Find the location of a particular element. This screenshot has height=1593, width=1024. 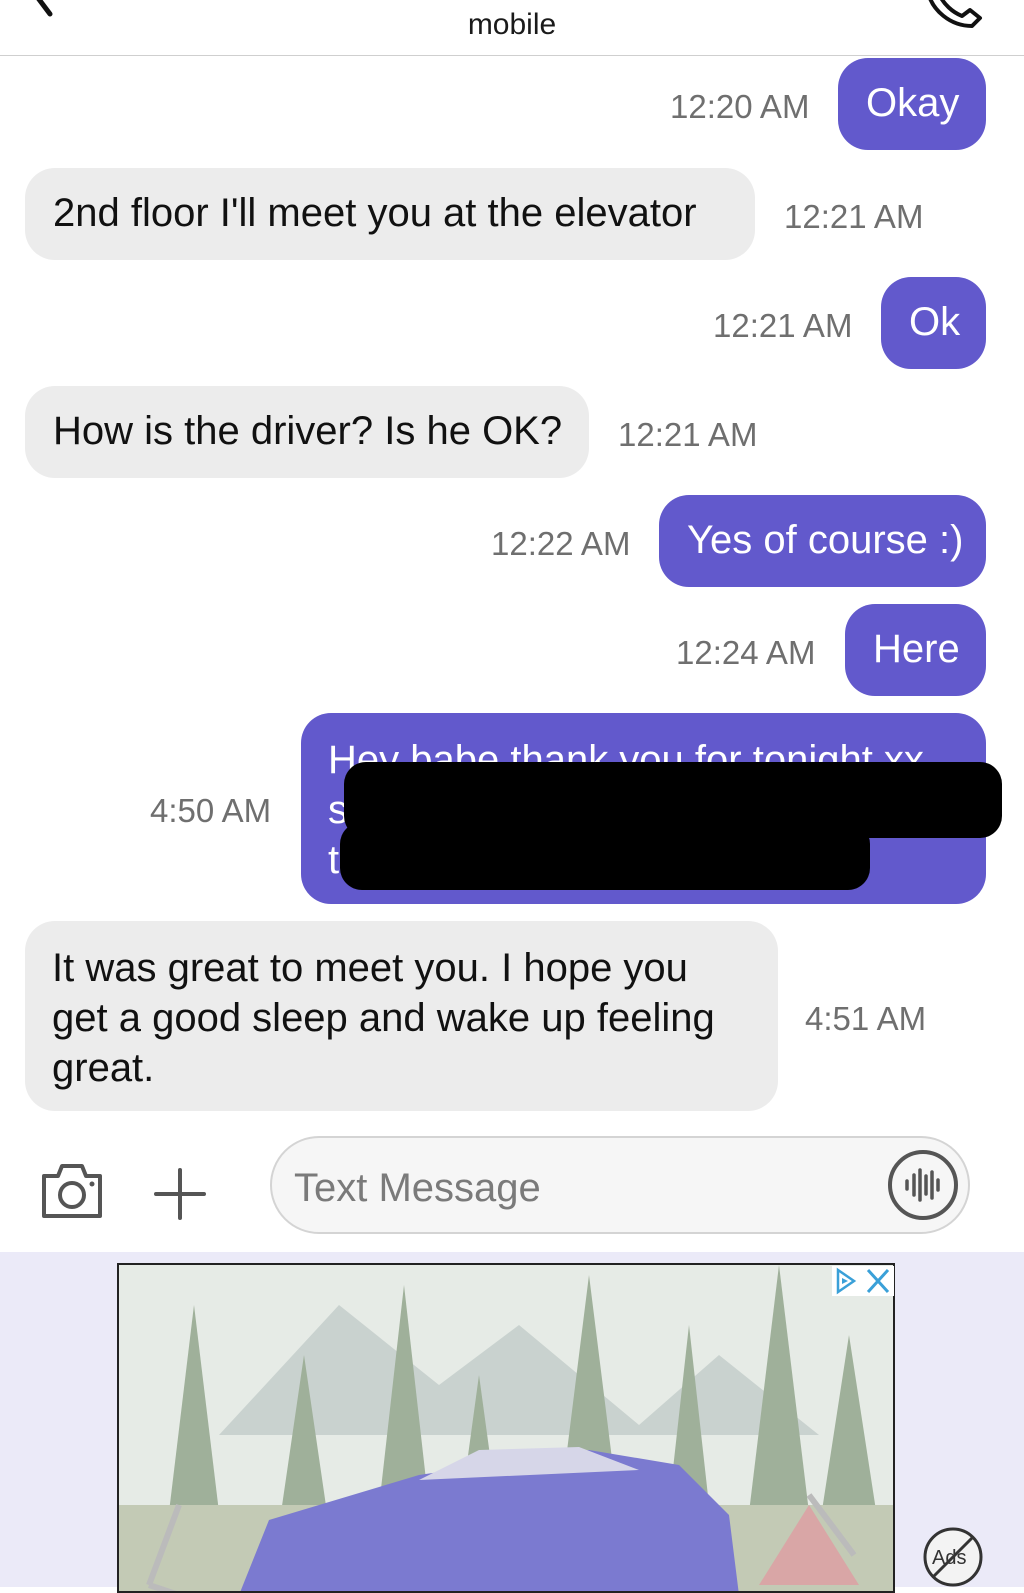

message-line: great. is located at coordinates (103, 1068).